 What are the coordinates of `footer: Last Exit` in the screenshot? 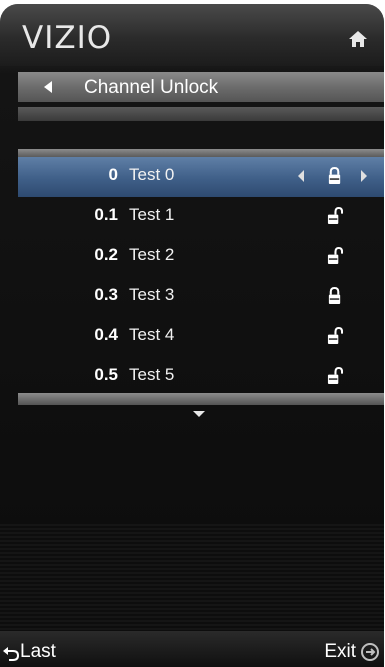 It's located at (192, 649).